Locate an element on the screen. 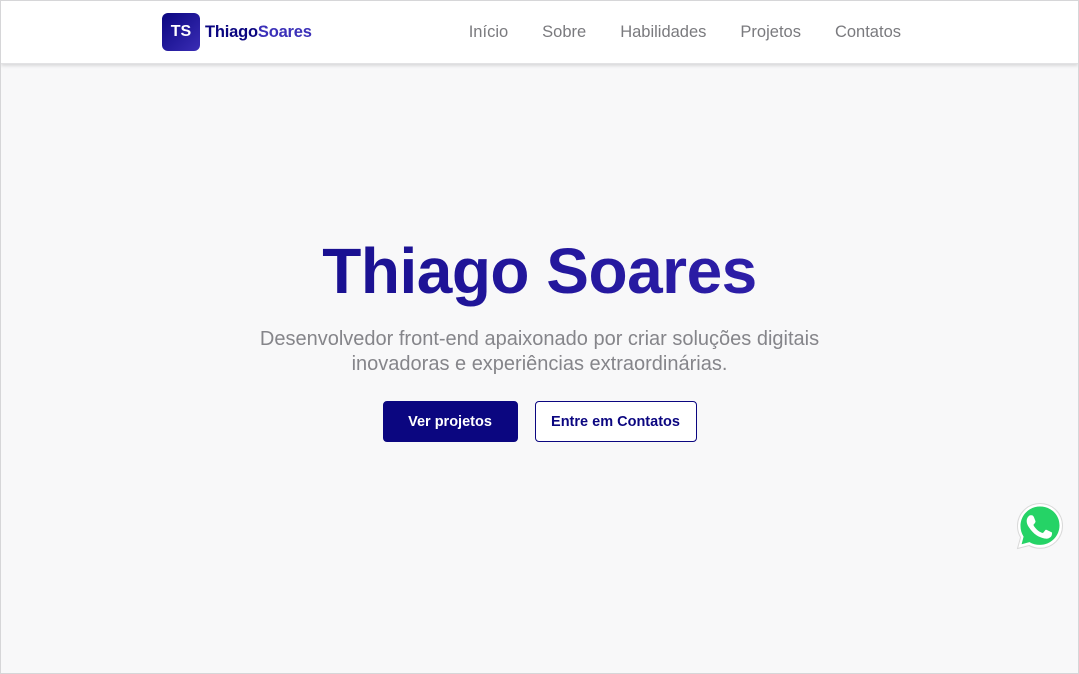 The image size is (1079, 674). view-projects-button: Ver projetos is located at coordinates (450, 421).